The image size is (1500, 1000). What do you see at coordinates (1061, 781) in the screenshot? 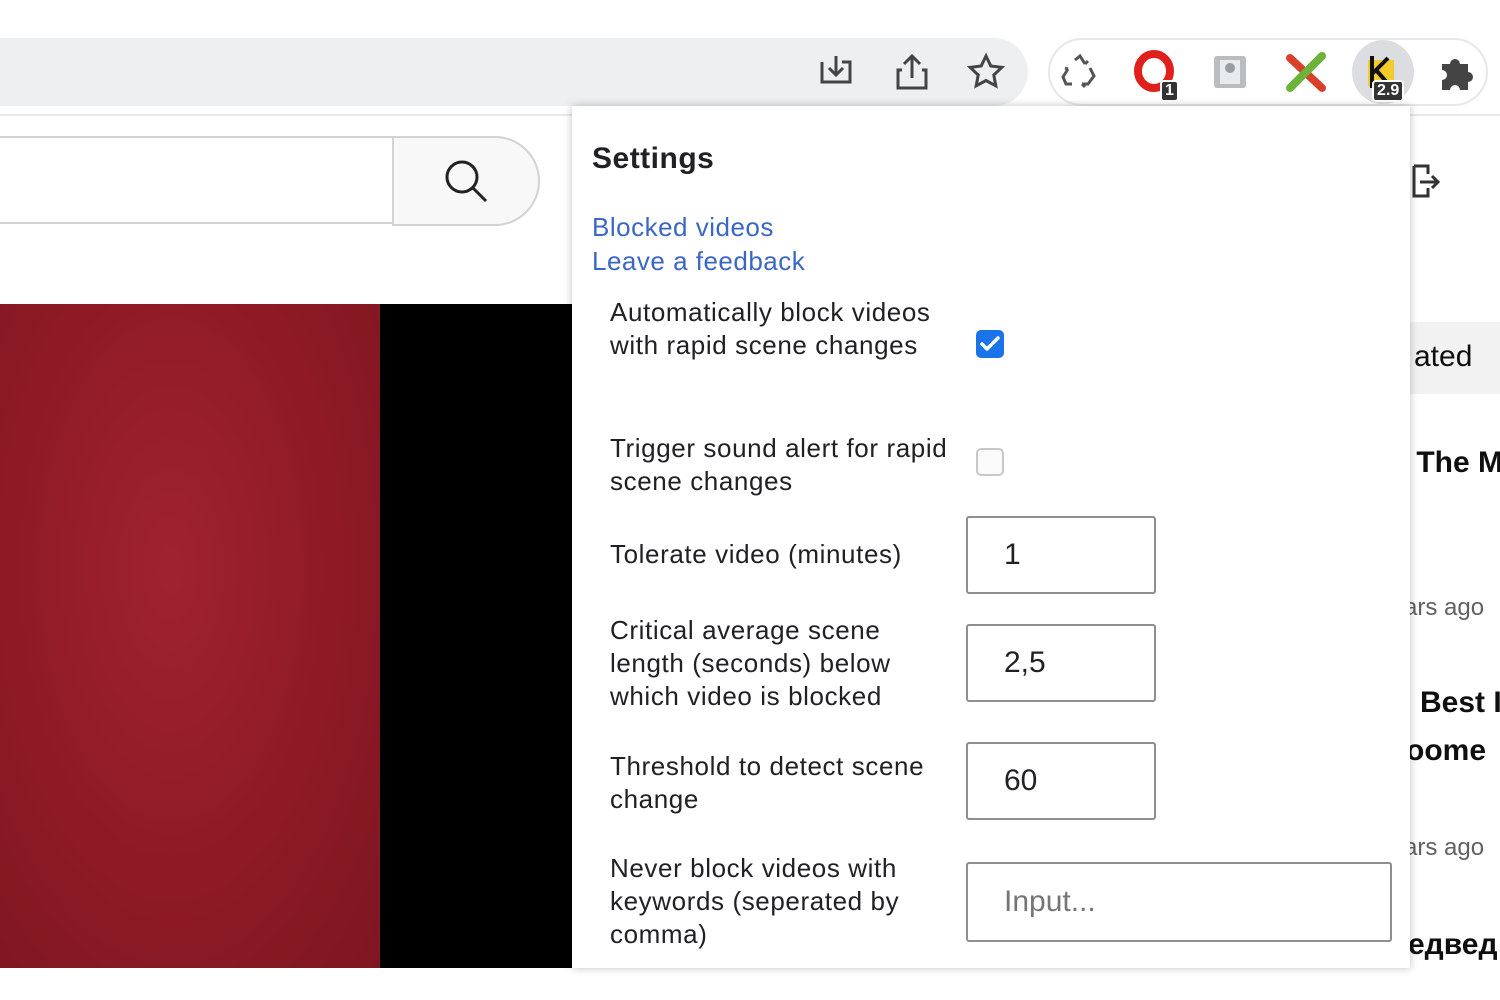
I see `scene-threshold-input` at bounding box center [1061, 781].